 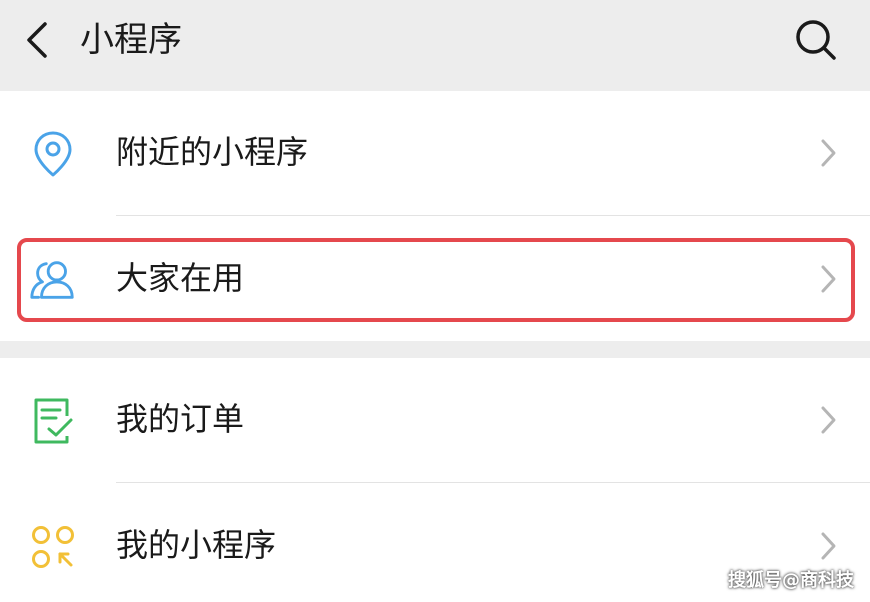 I want to click on list-item-label: 大家在用, so click(x=180, y=278).